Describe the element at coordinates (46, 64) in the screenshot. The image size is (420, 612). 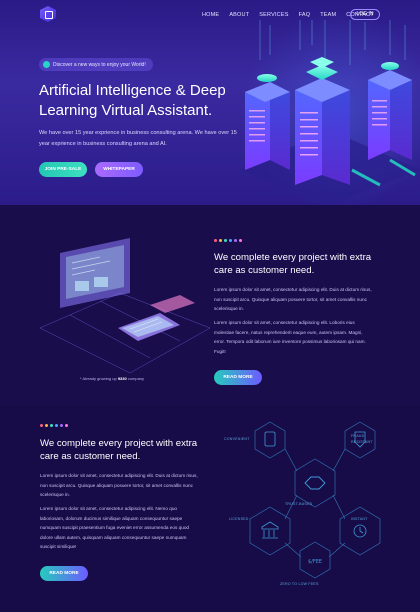
I see `globe-icon` at that location.